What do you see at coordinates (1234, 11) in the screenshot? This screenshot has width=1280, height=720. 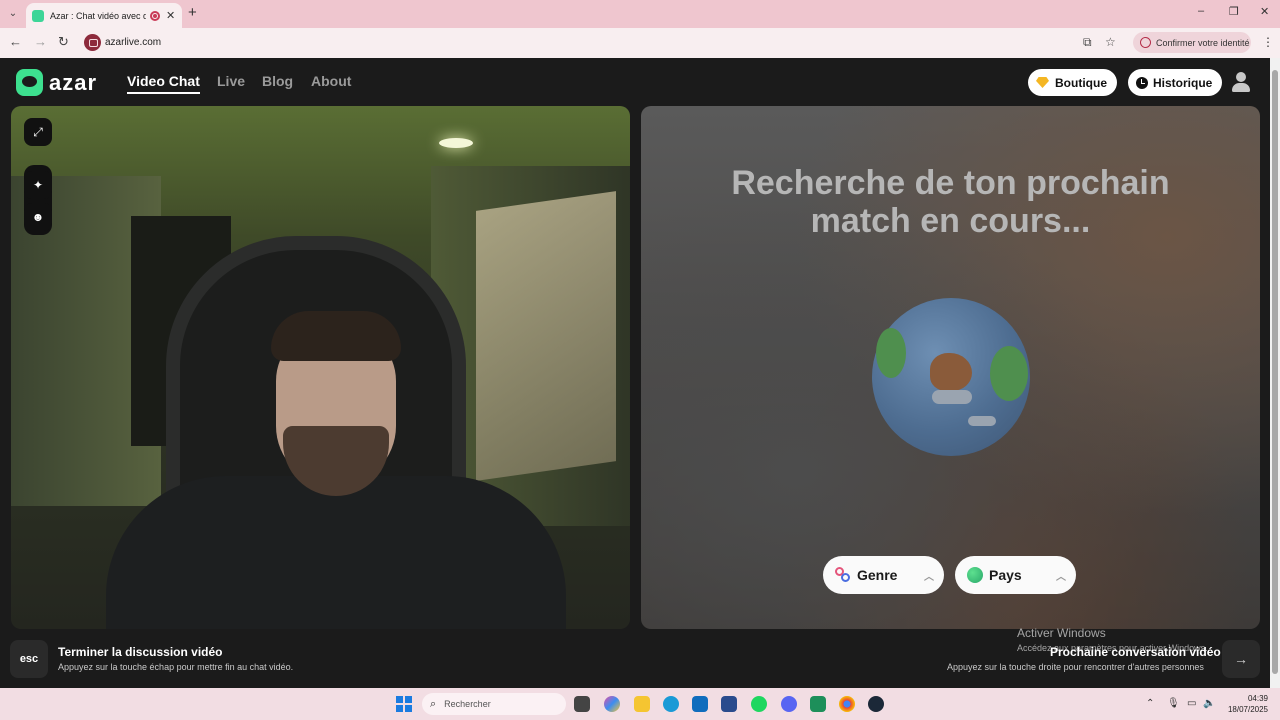 I see `restore-icon: ❐` at bounding box center [1234, 11].